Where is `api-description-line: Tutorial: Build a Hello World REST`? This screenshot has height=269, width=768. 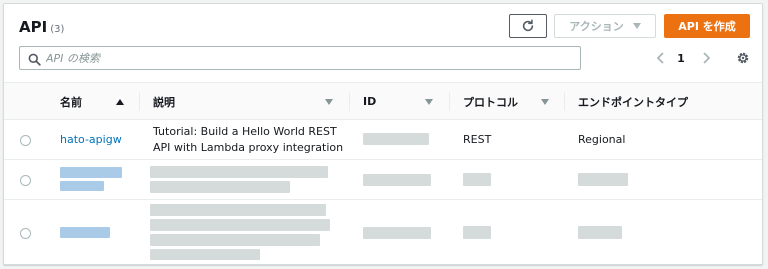
api-description-line: Tutorial: Build a Hello World REST is located at coordinates (245, 131).